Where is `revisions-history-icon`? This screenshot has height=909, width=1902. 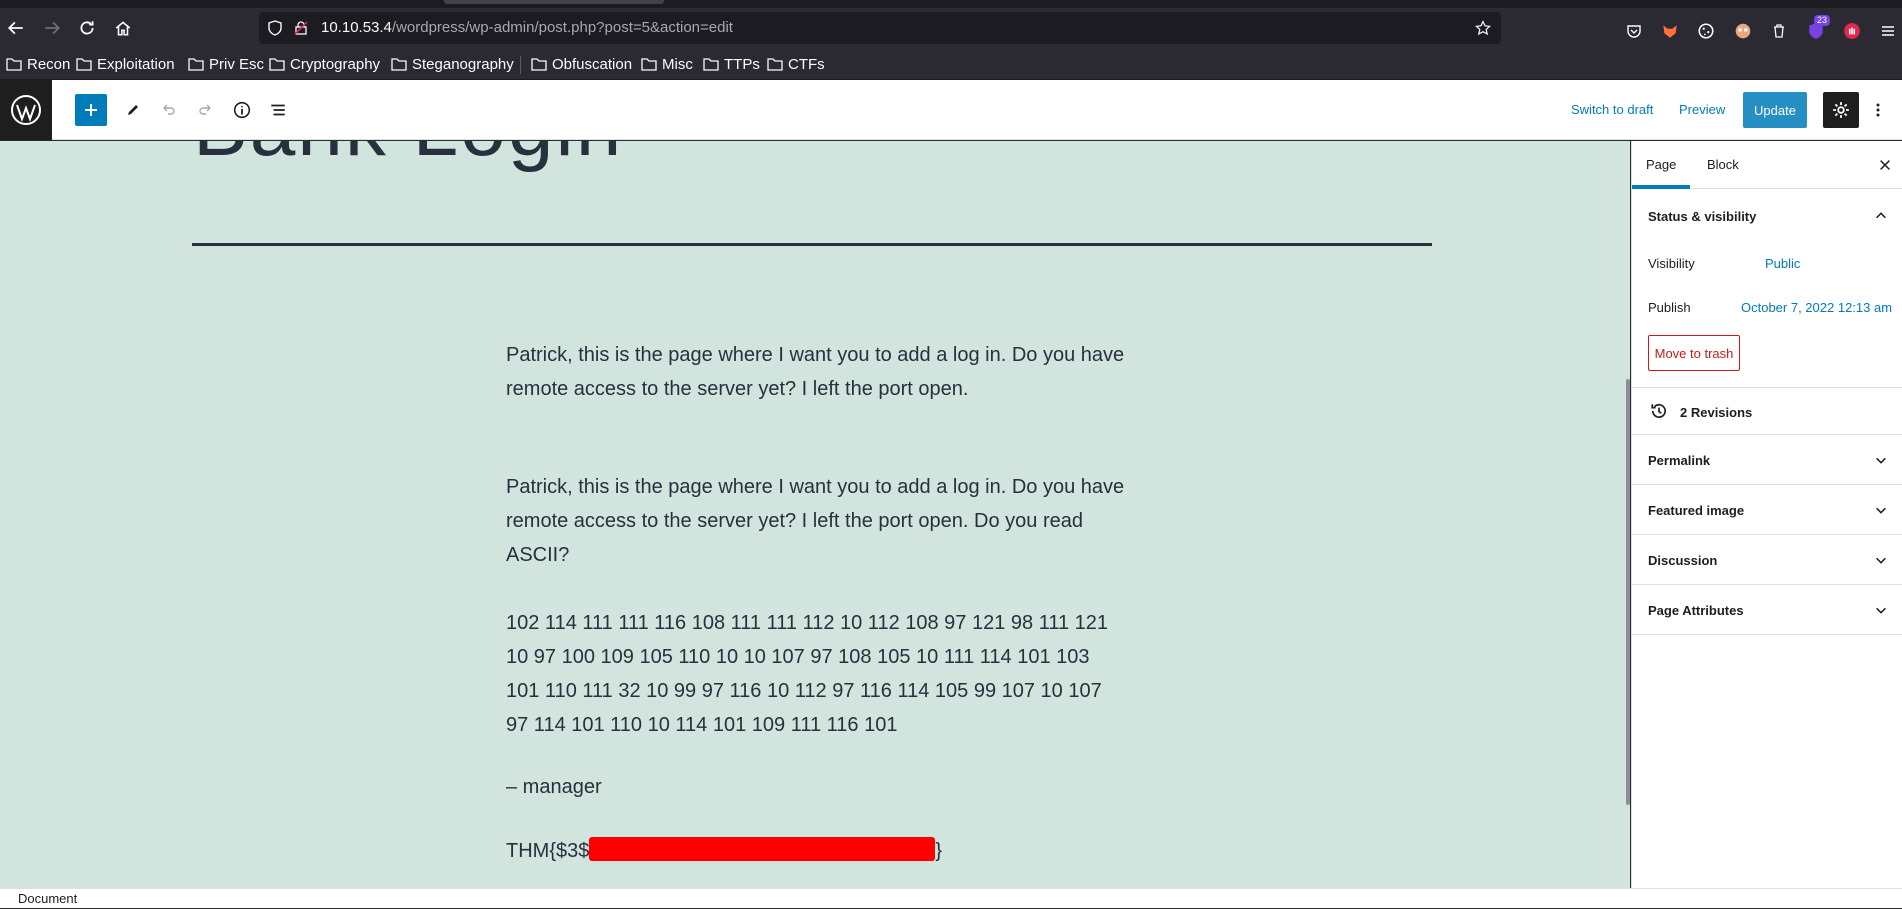
revisions-history-icon is located at coordinates (1659, 413).